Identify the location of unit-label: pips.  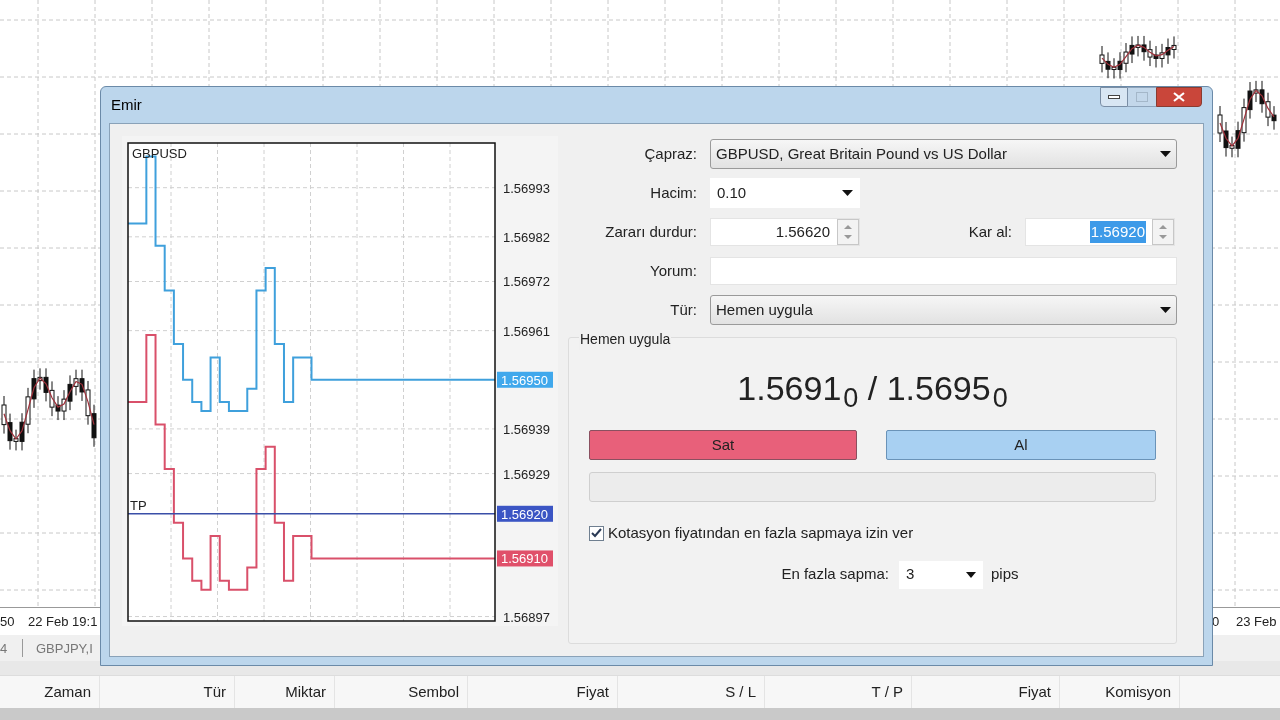
(1005, 574).